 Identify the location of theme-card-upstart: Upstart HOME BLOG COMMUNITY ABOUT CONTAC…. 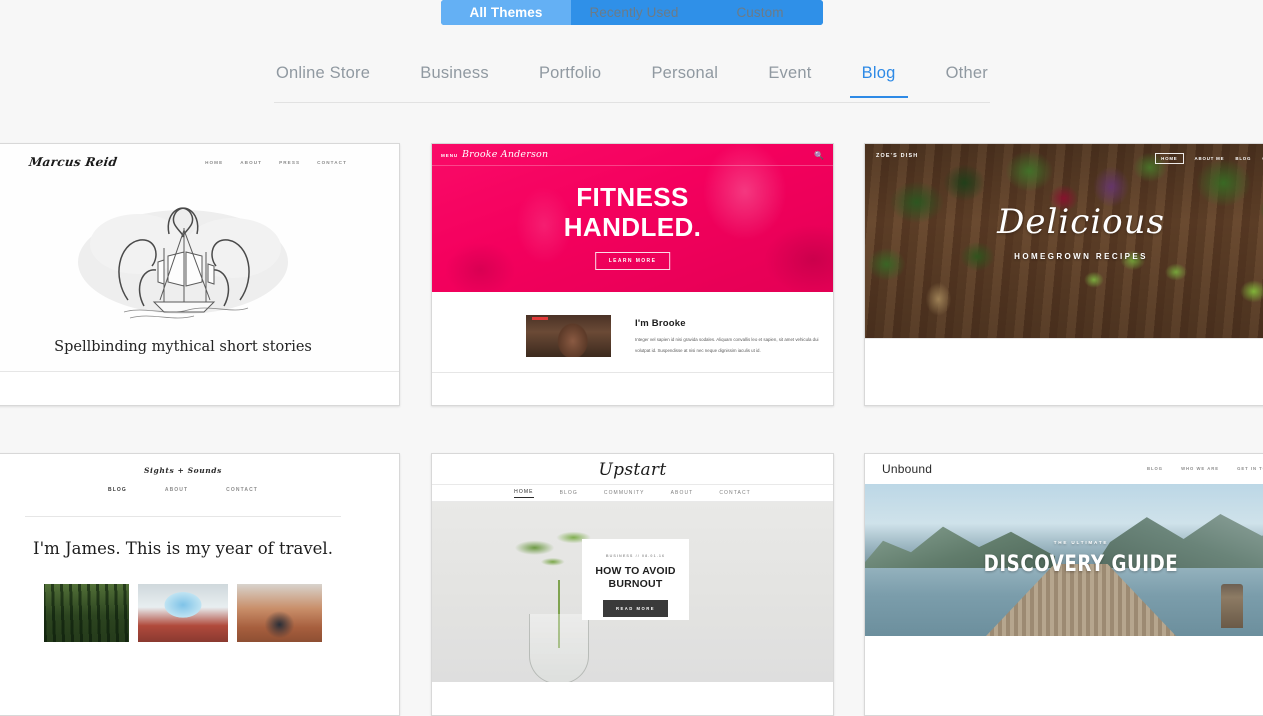
(632, 584).